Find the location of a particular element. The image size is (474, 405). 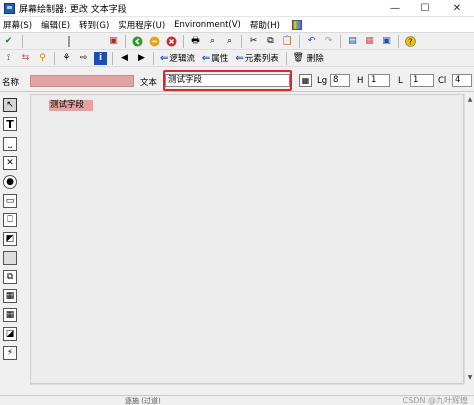

undo-icon: ↶ is located at coordinates (311, 41).